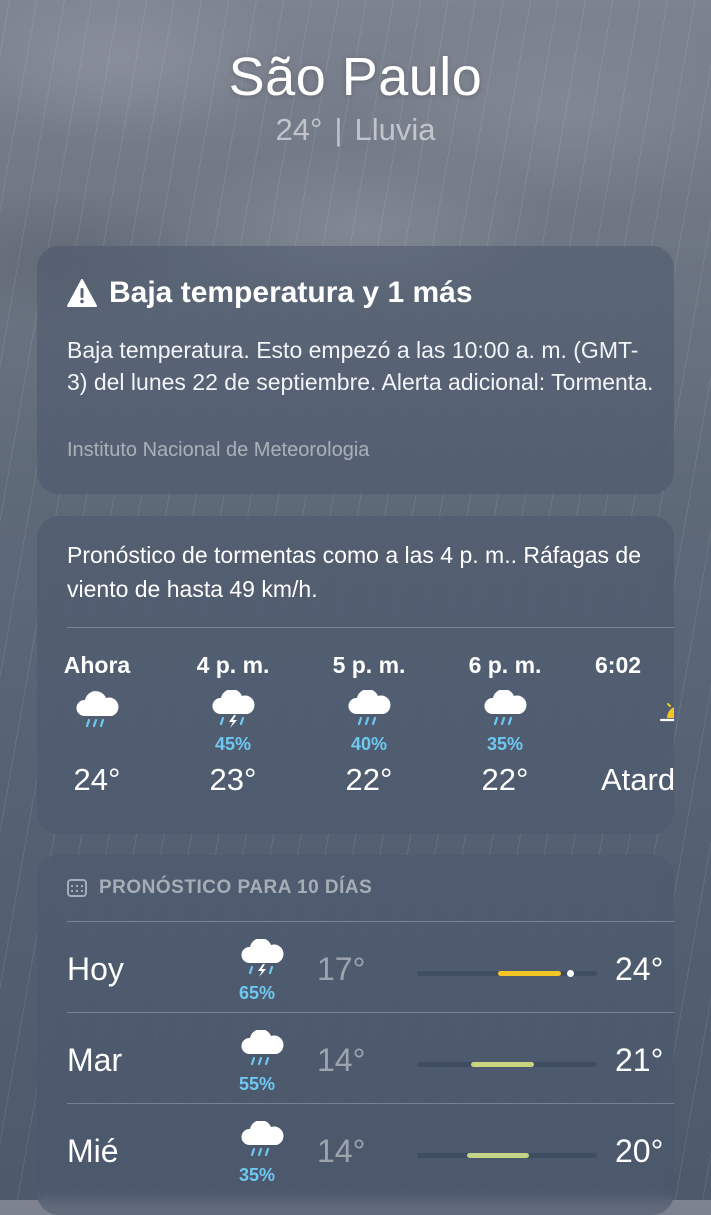  What do you see at coordinates (634, 725) in the screenshot?
I see `hour-item: 6:02 Atardecer` at bounding box center [634, 725].